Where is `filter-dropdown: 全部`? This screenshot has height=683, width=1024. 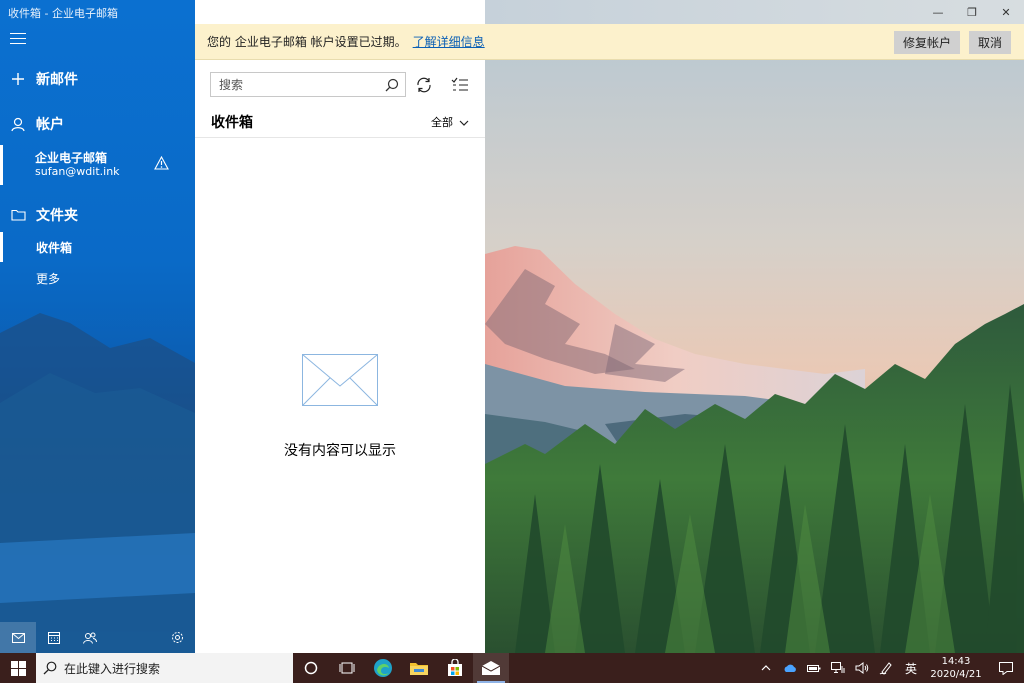
filter-dropdown: 全部 is located at coordinates (450, 122).